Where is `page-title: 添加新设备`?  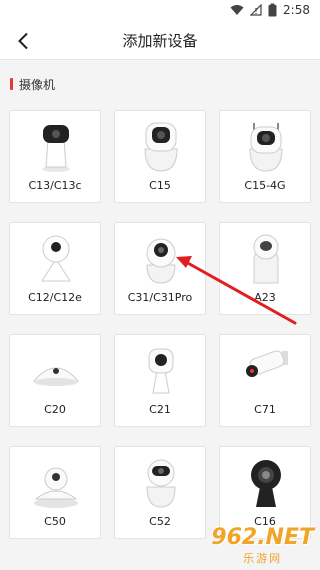
page-title: 添加新设备 is located at coordinates (160, 41).